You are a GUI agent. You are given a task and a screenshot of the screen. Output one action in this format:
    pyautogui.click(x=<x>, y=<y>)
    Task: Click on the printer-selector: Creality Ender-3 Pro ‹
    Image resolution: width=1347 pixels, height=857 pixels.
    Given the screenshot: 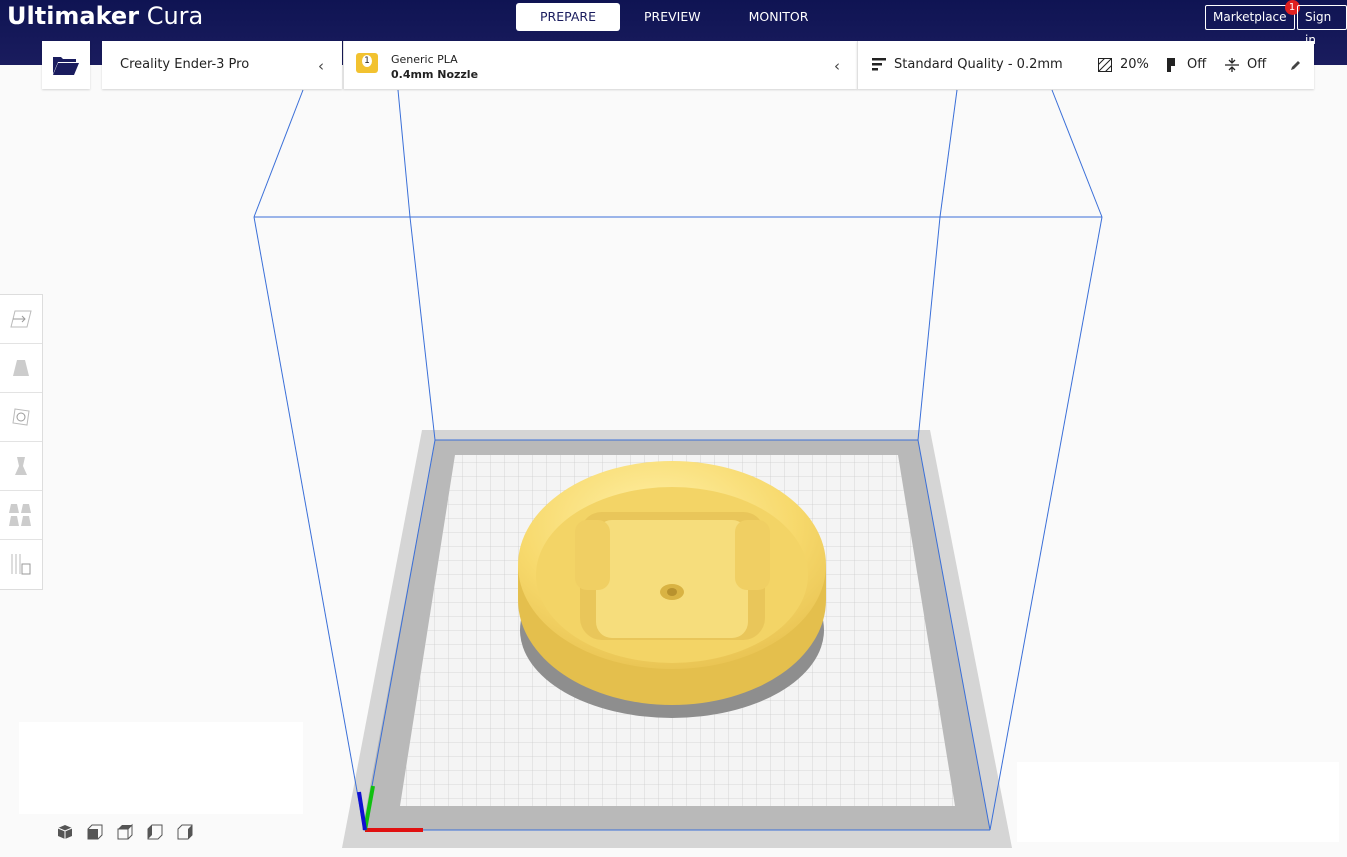 What is the action you would take?
    pyautogui.click(x=222, y=65)
    